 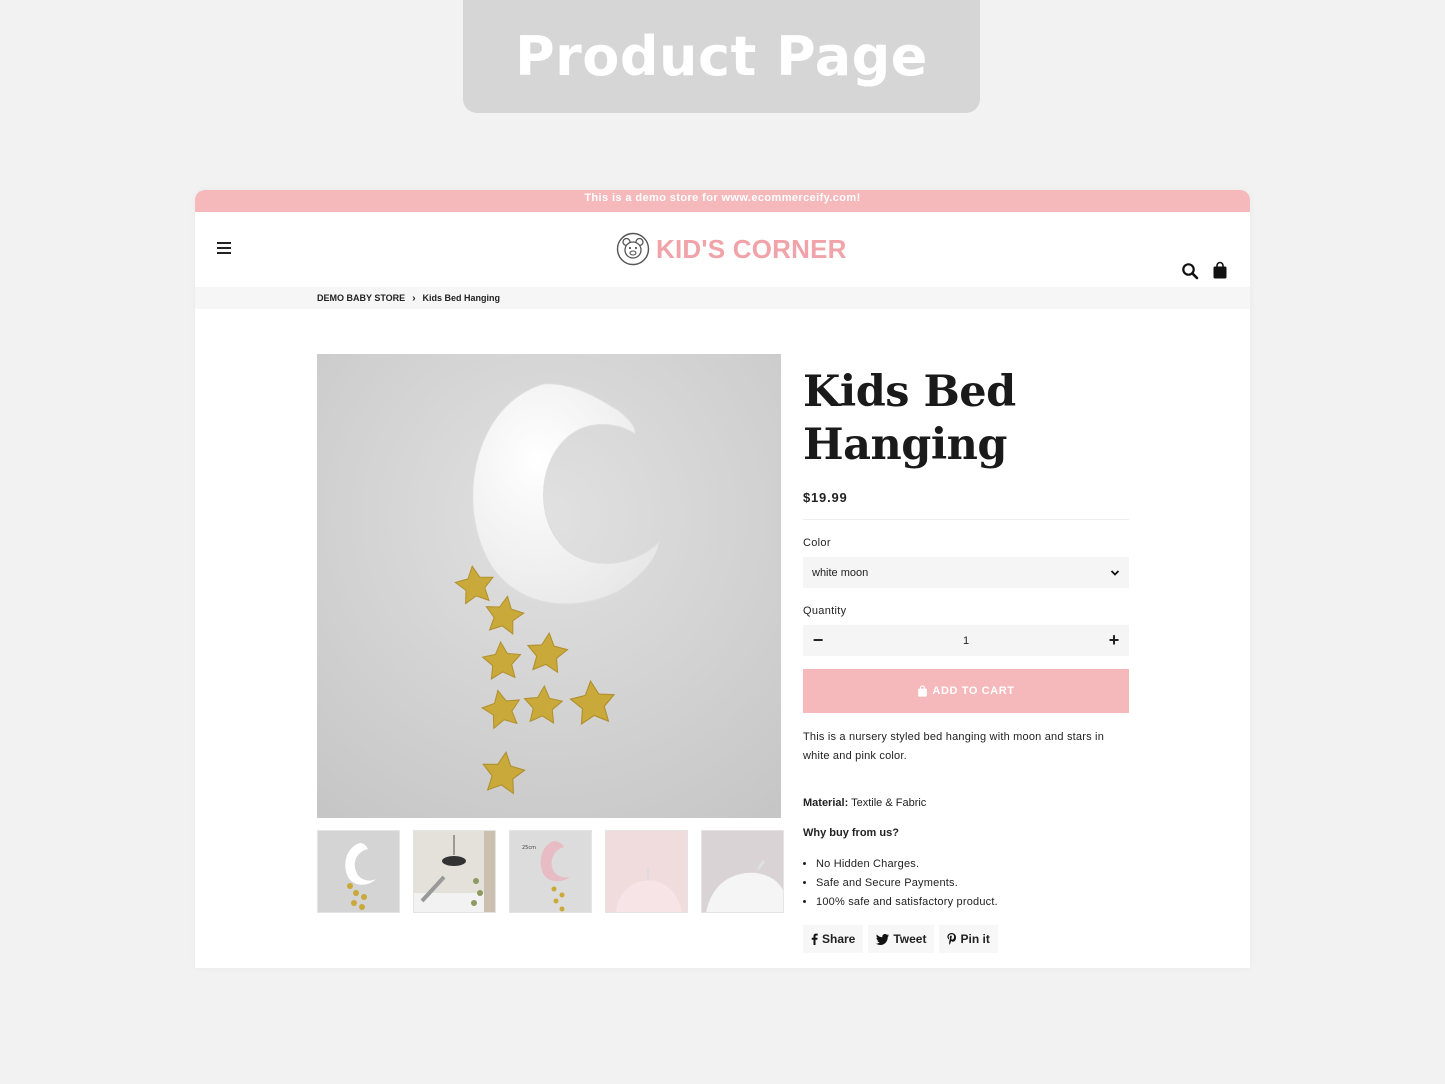 I want to click on quantity-increase-button: +, so click(x=1114, y=640).